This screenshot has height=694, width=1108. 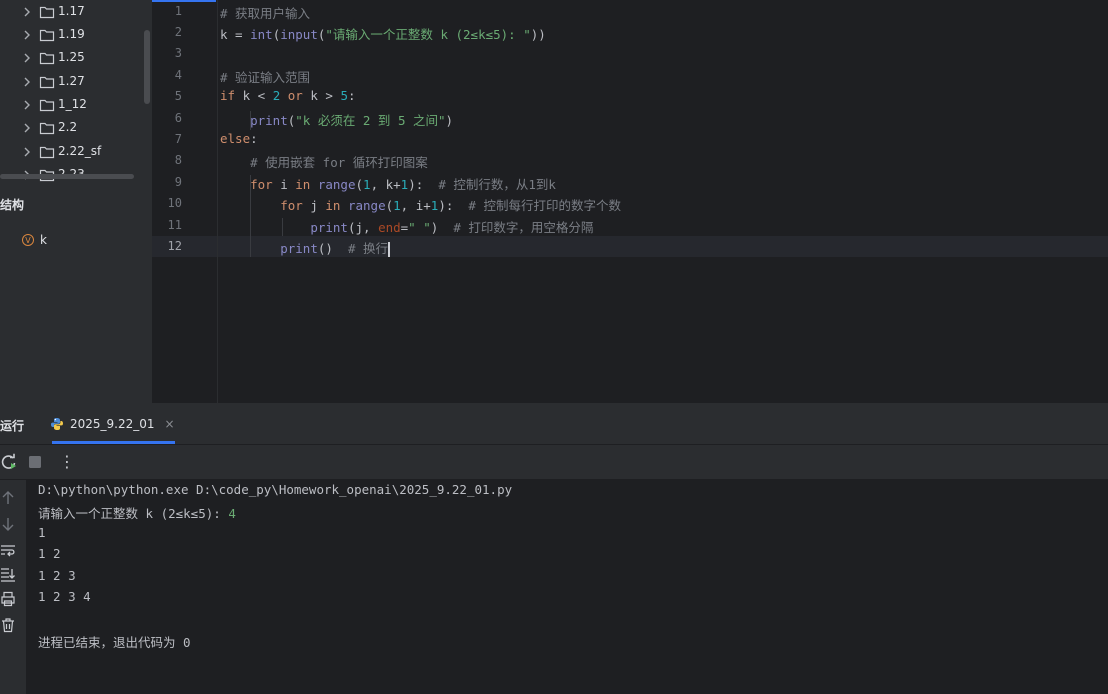 I want to click on arrow-up-icon, so click(x=8, y=498).